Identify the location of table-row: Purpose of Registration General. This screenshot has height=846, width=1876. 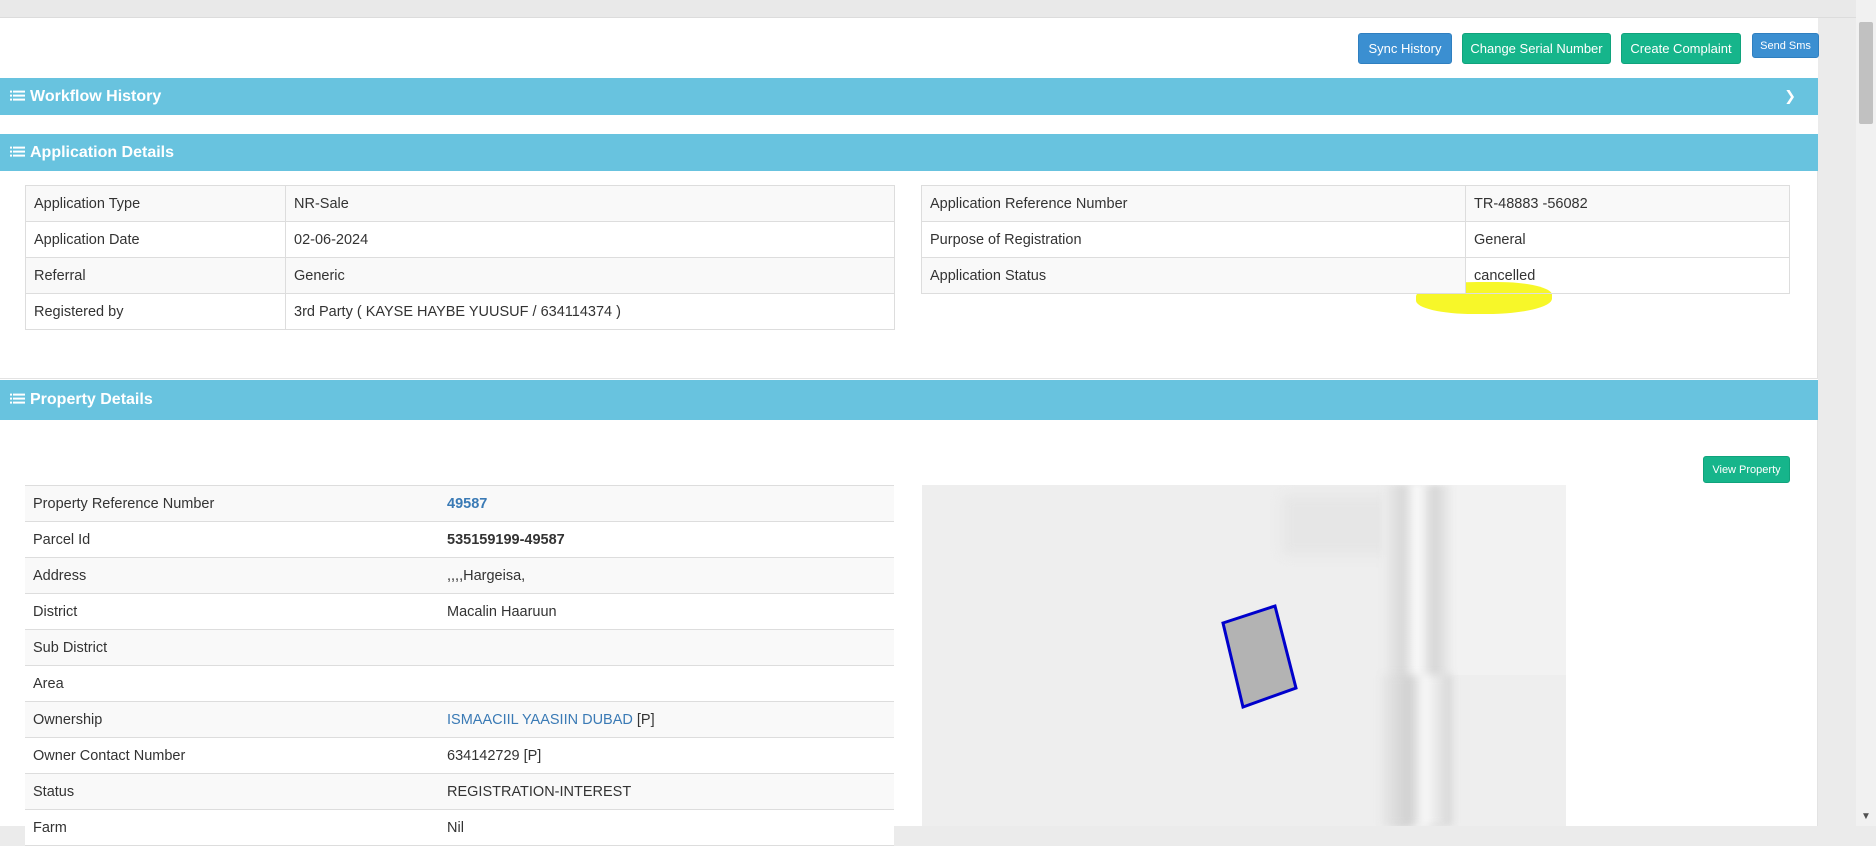
(1355, 239).